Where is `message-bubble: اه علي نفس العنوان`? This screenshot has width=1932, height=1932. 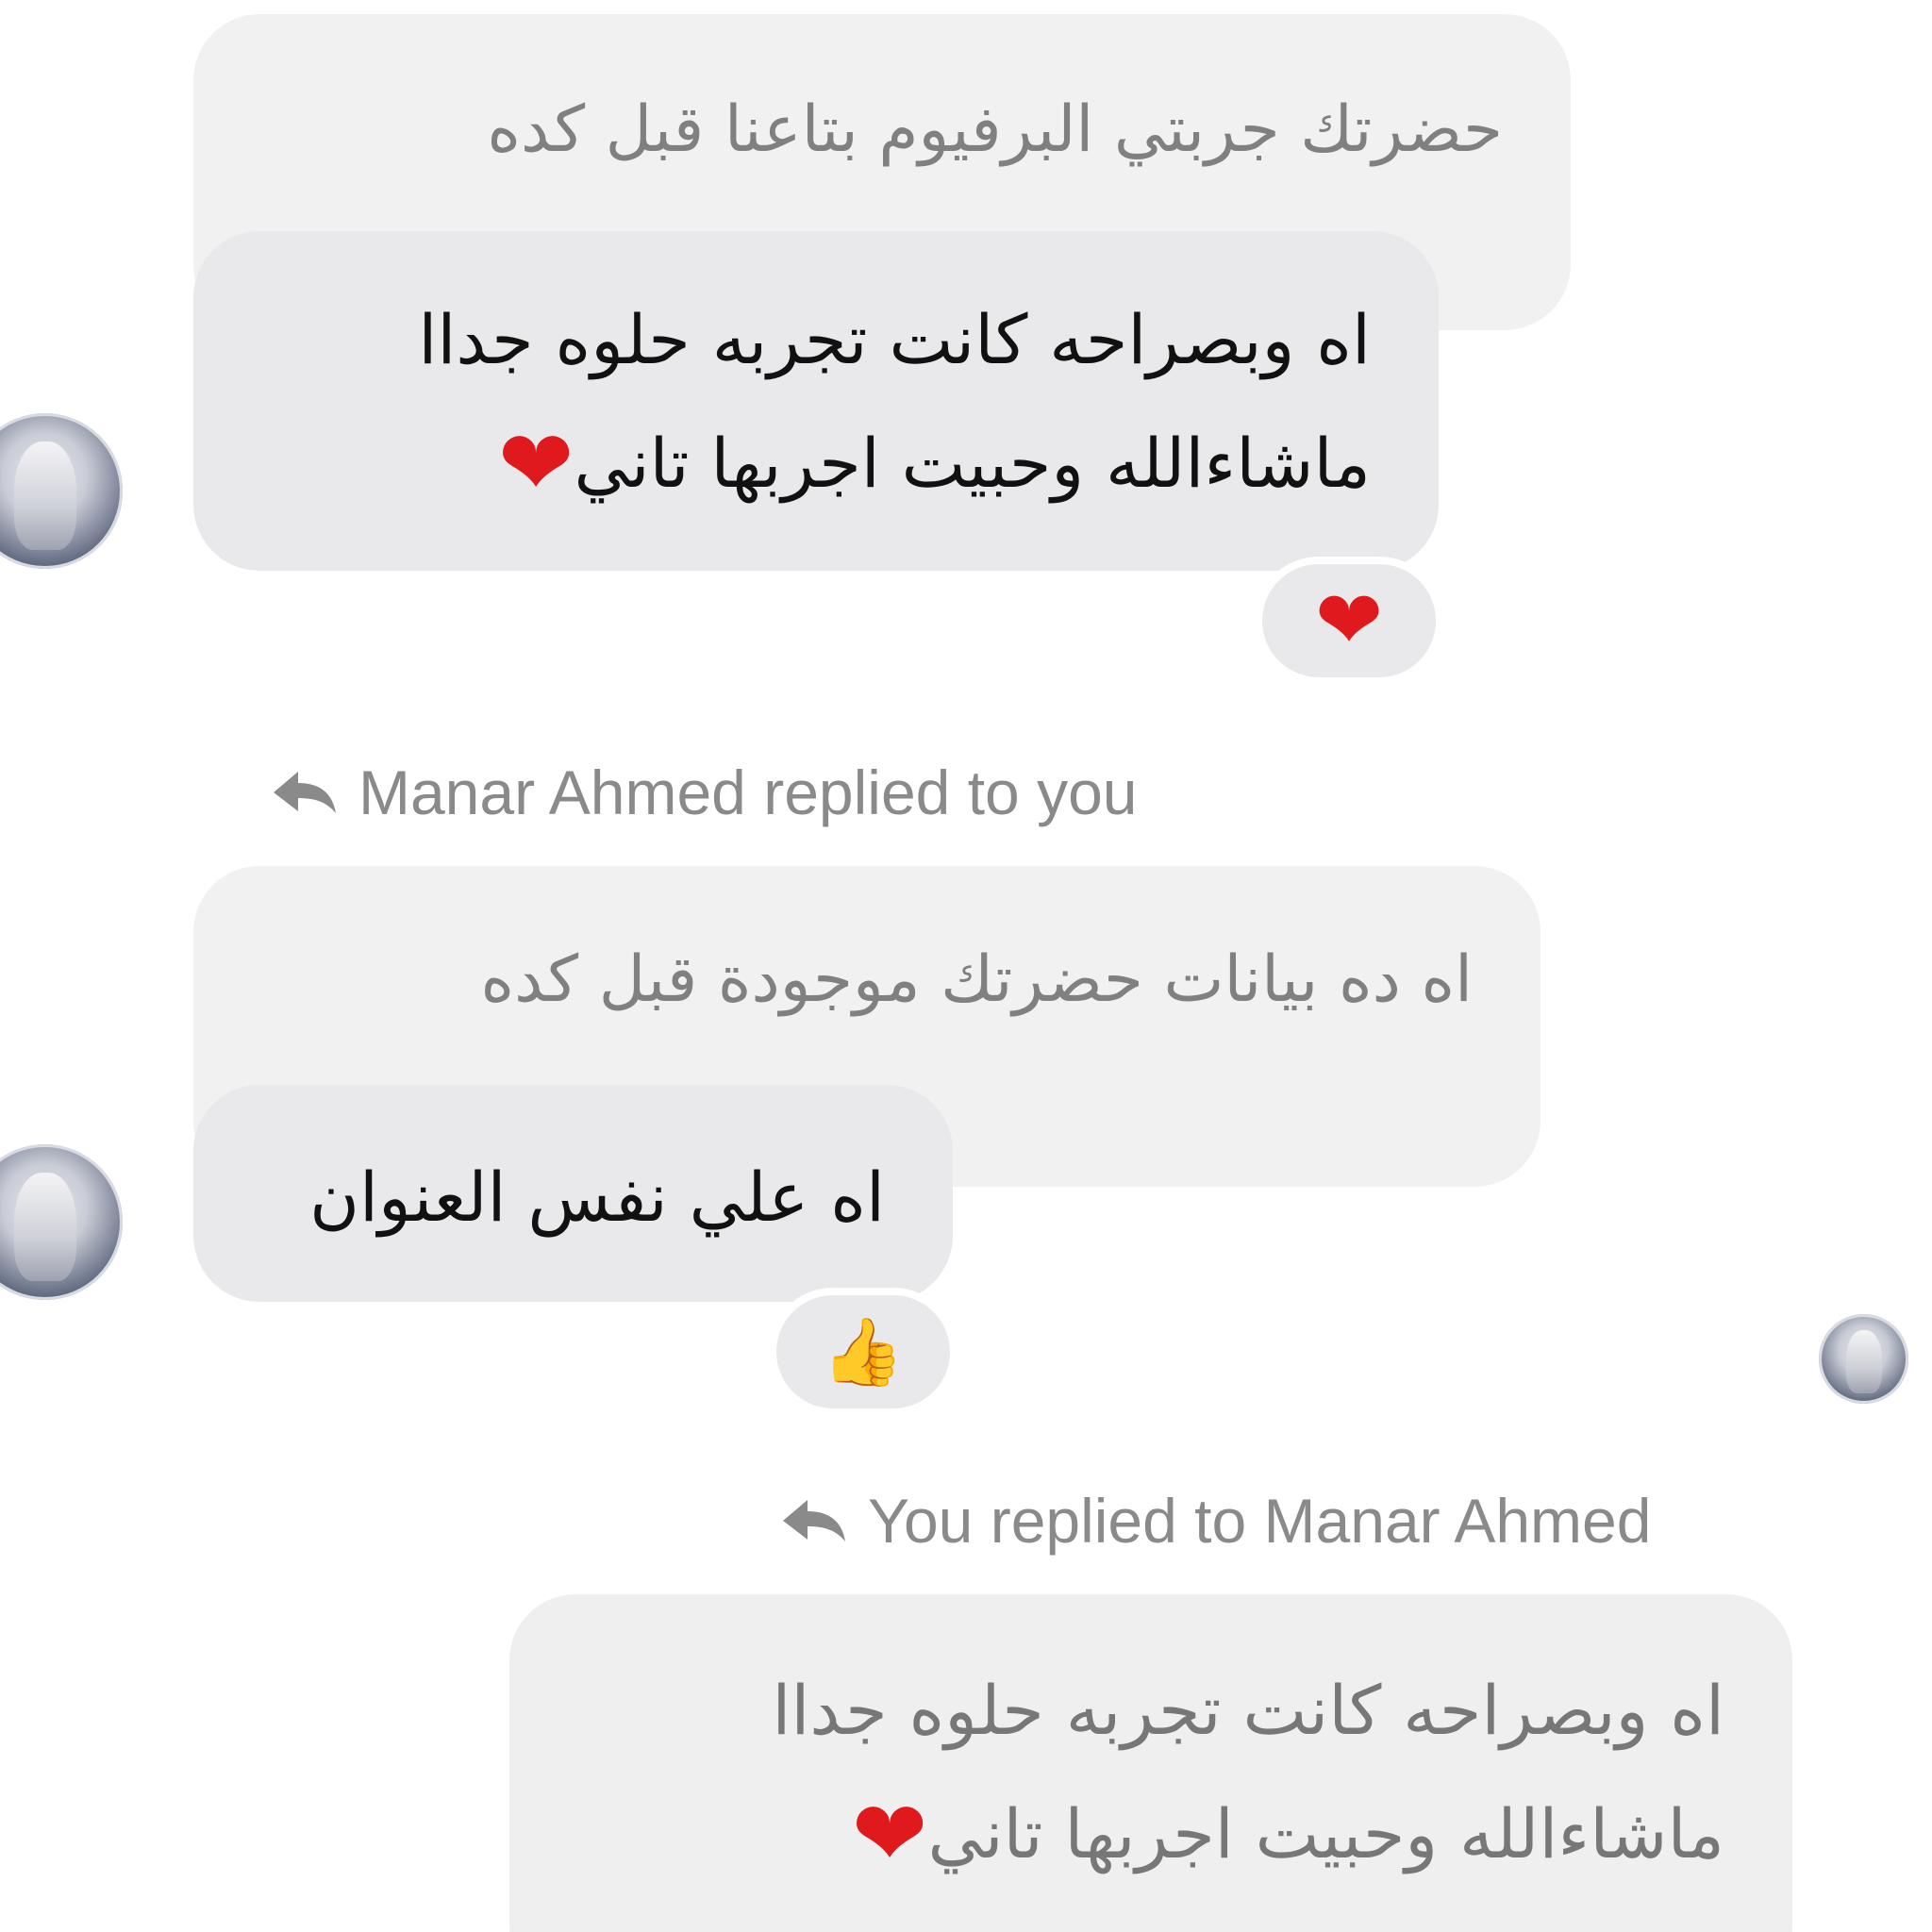 message-bubble: اه علي نفس العنوان is located at coordinates (573, 1194).